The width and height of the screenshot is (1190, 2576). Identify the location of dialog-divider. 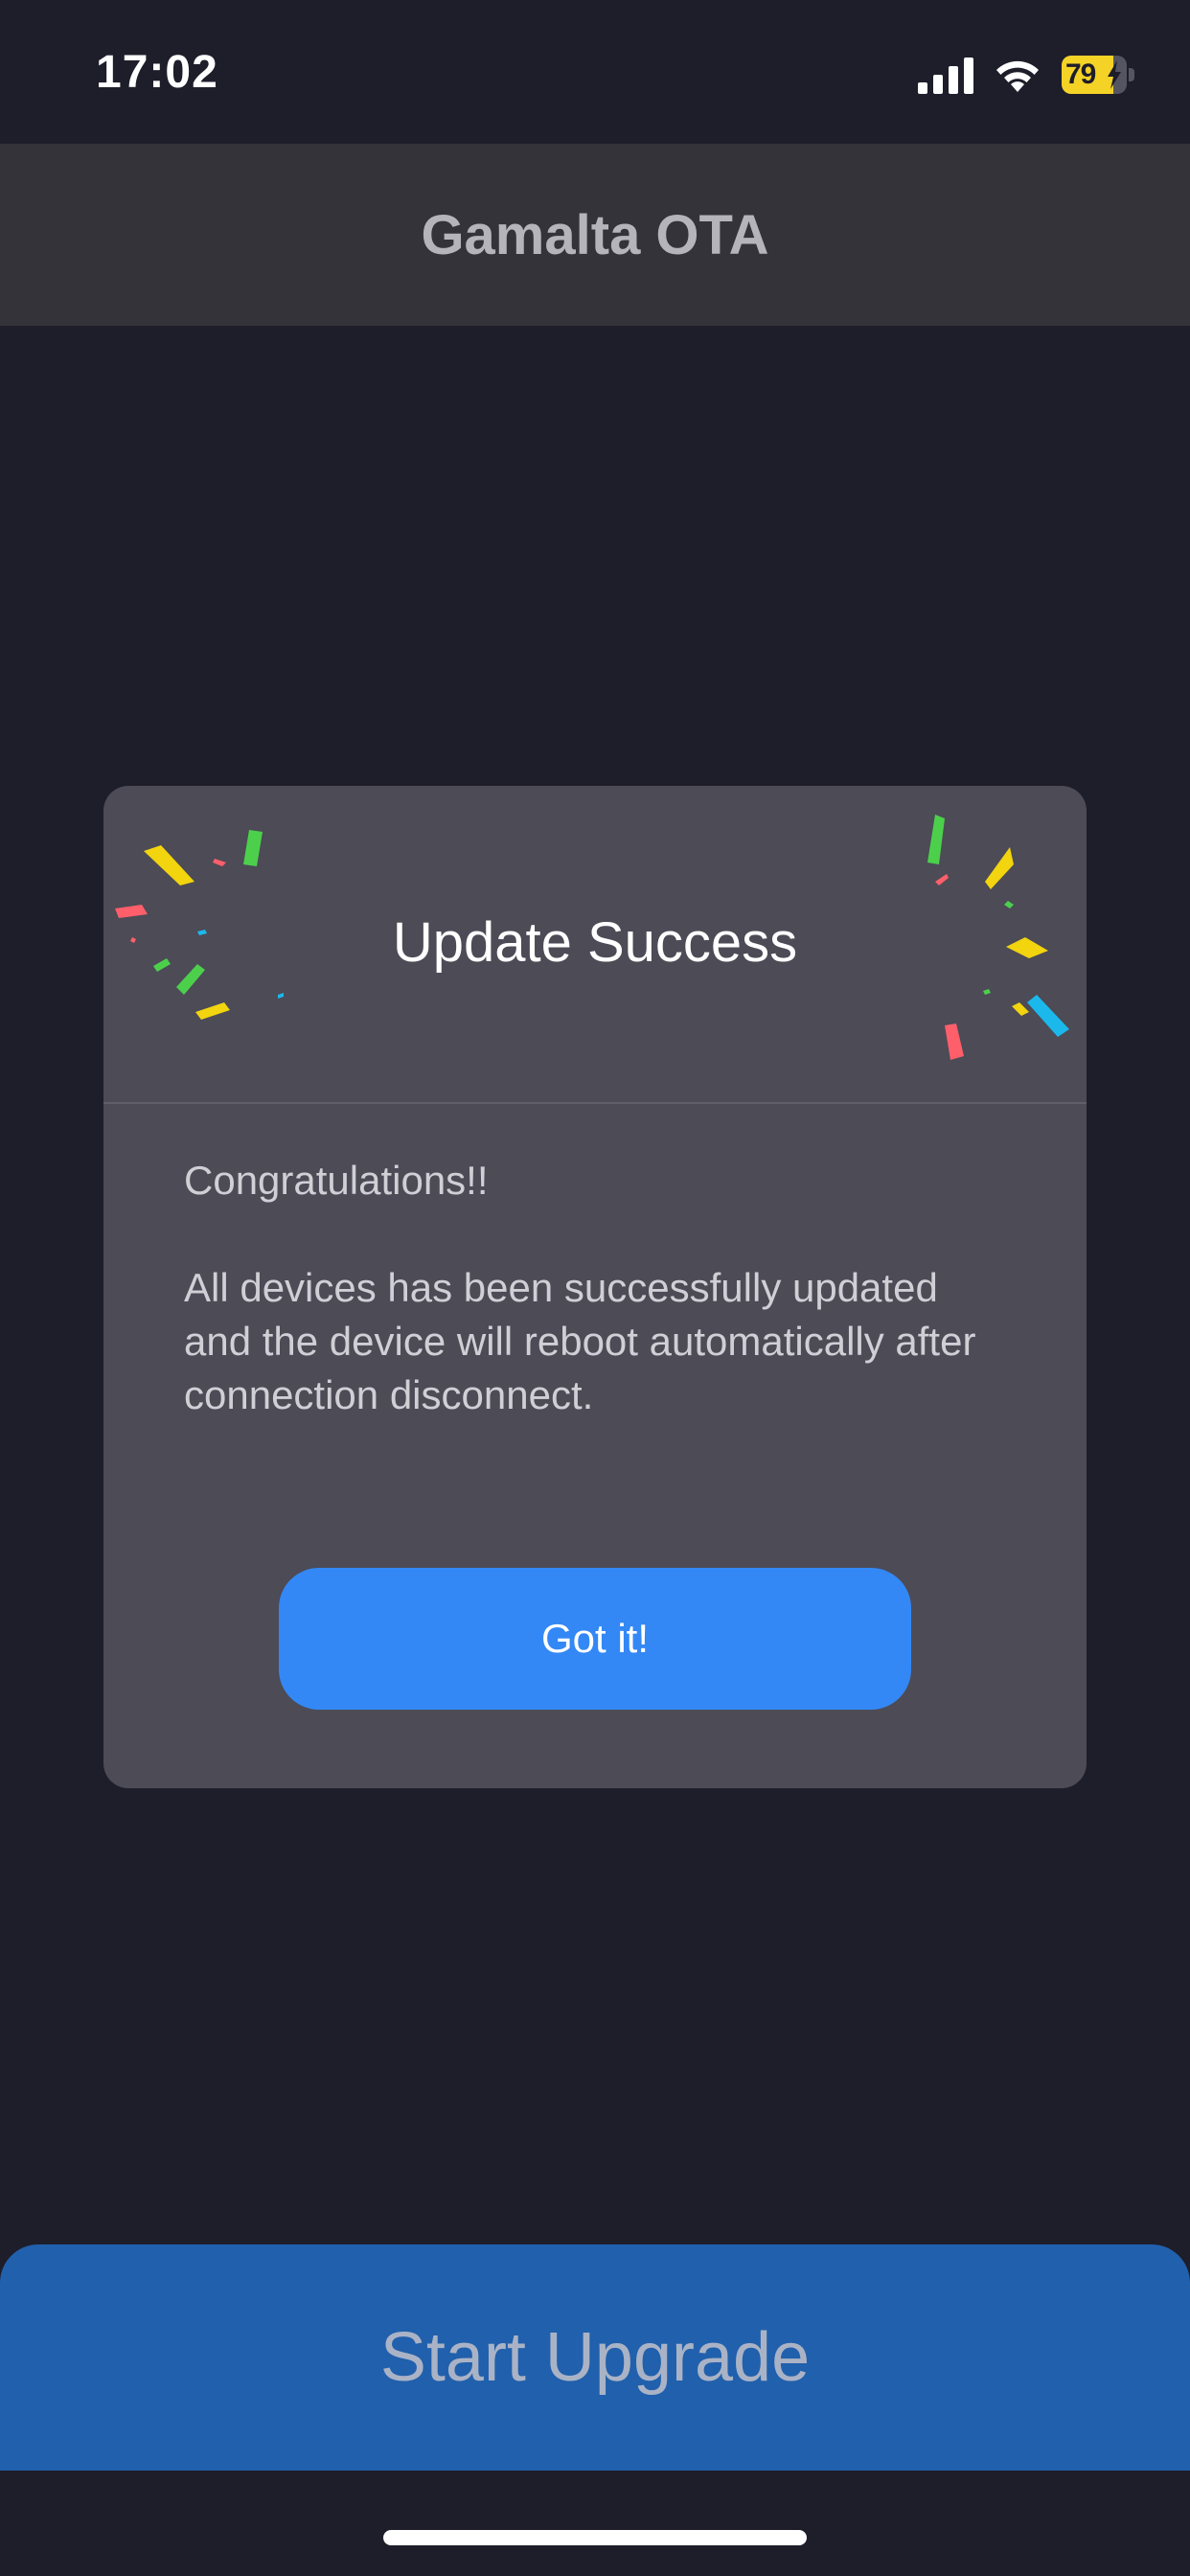
(595, 1103).